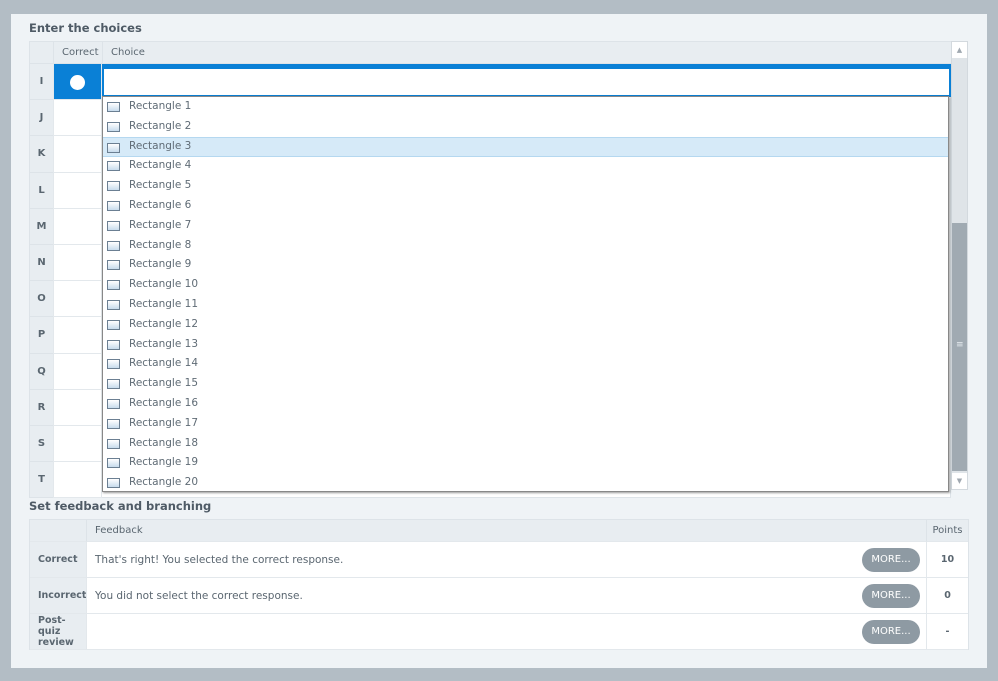  What do you see at coordinates (41, 190) in the screenshot?
I see `row-label: L` at bounding box center [41, 190].